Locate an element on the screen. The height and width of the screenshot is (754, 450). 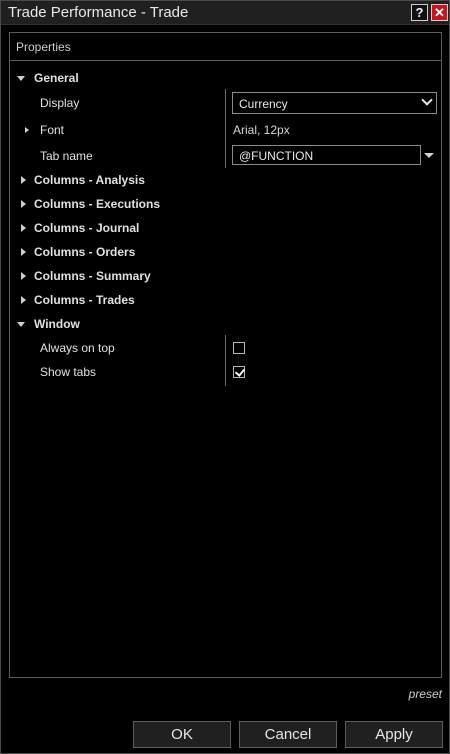
category-general: General is located at coordinates (225, 78).